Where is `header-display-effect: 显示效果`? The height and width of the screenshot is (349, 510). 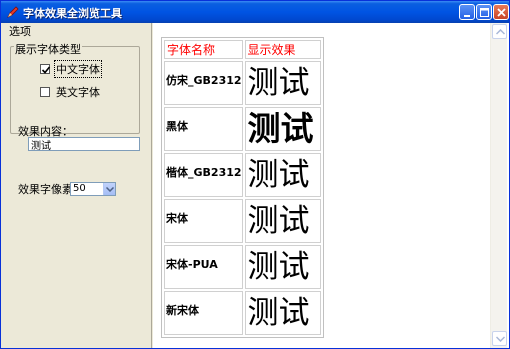 header-display-effect: 显示效果 is located at coordinates (282, 49).